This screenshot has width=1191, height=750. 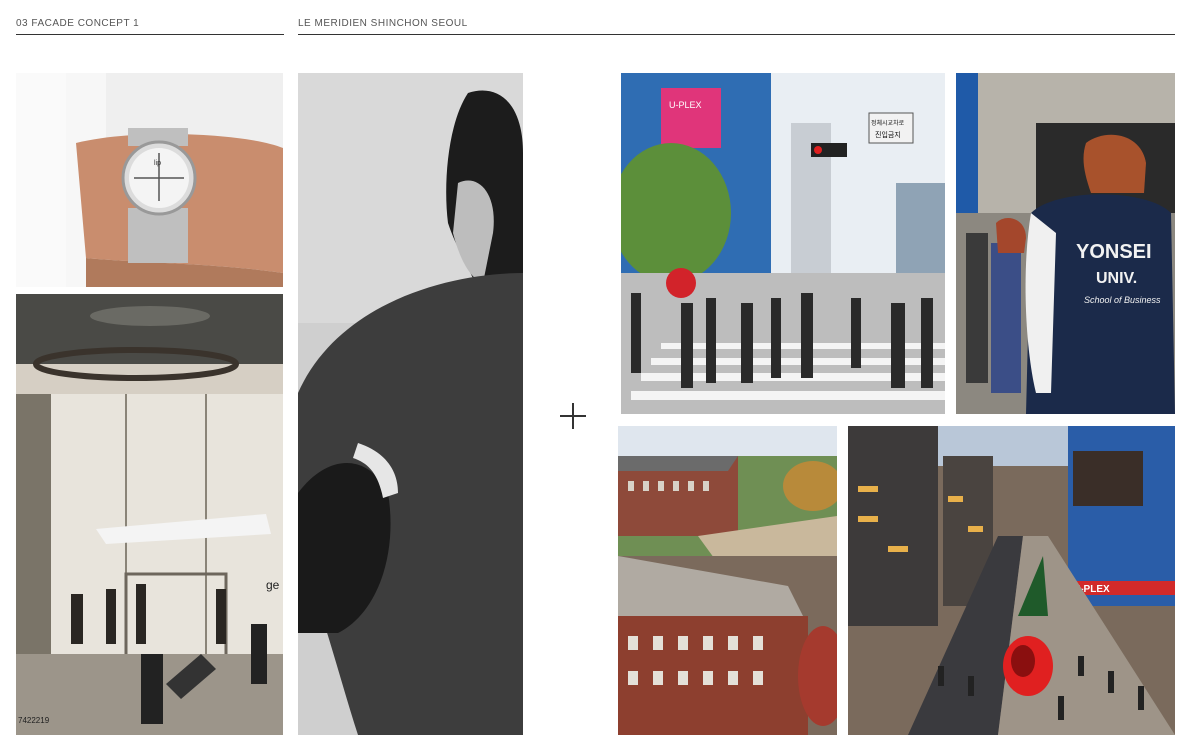 What do you see at coordinates (736, 34) in the screenshot?
I see `header-rule-right` at bounding box center [736, 34].